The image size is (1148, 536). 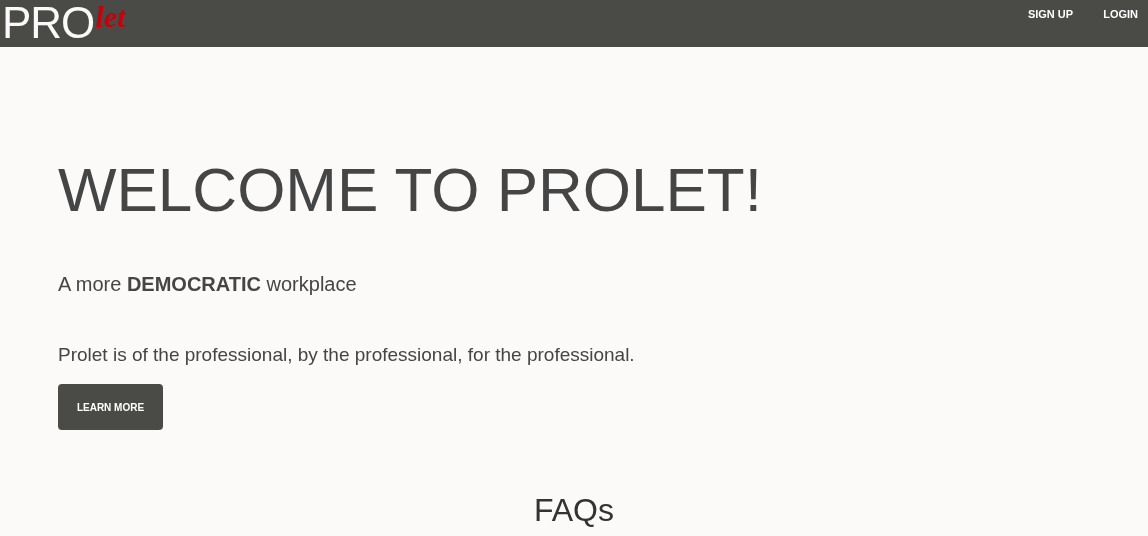 What do you see at coordinates (110, 407) in the screenshot?
I see `learn-more-button: LEARN MORE` at bounding box center [110, 407].